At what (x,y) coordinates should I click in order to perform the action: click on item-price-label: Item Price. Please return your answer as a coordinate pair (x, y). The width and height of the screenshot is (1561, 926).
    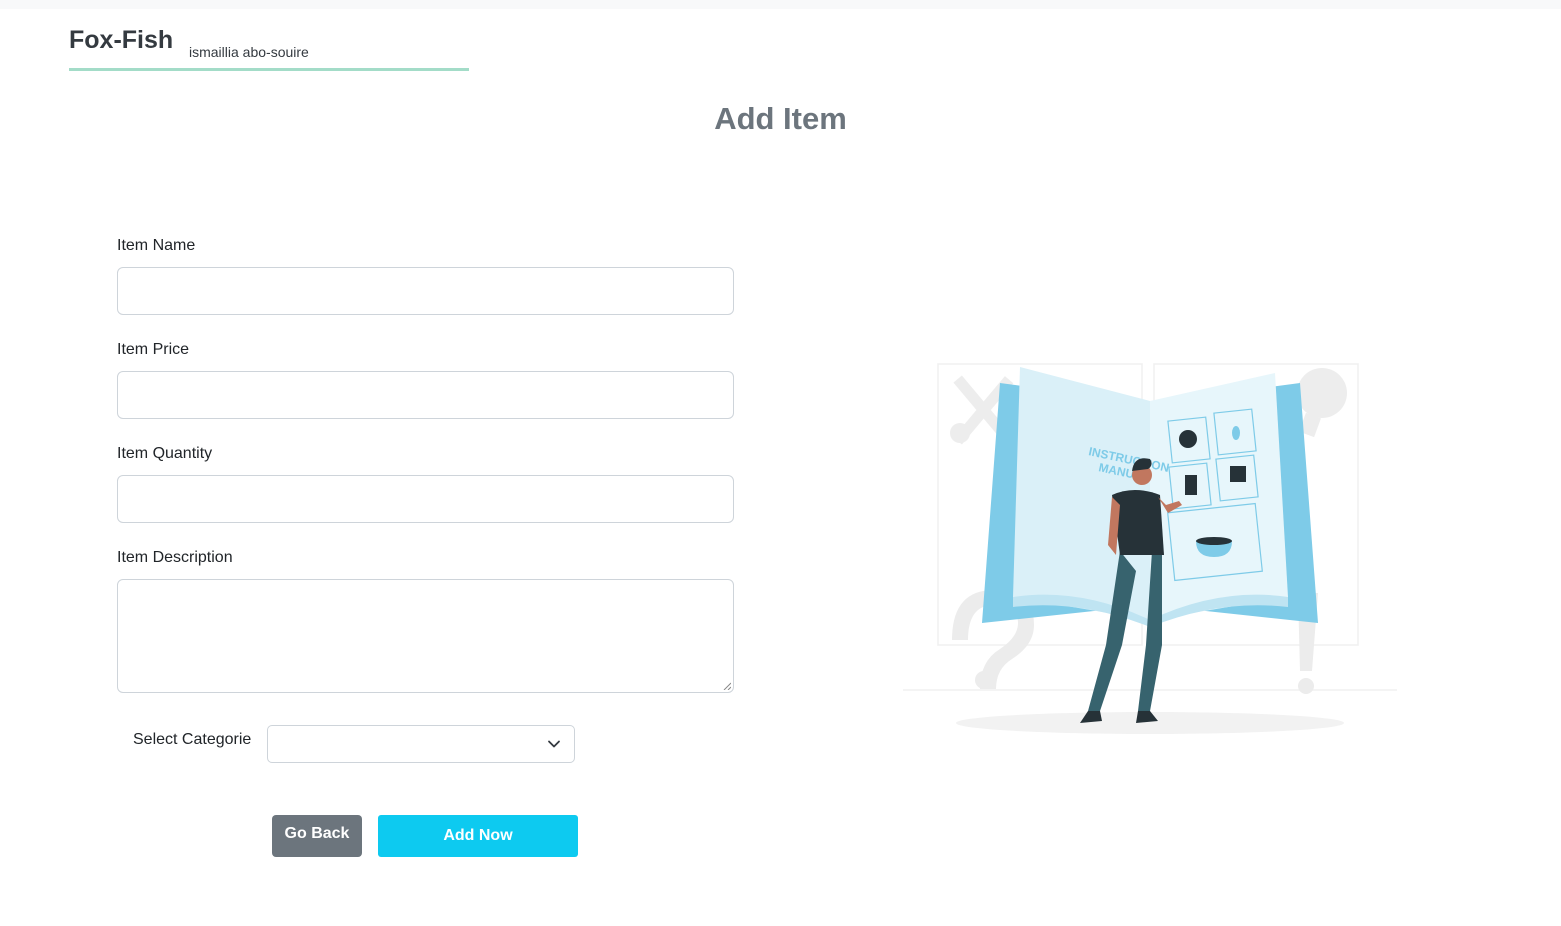
    Looking at the image, I should click on (153, 349).